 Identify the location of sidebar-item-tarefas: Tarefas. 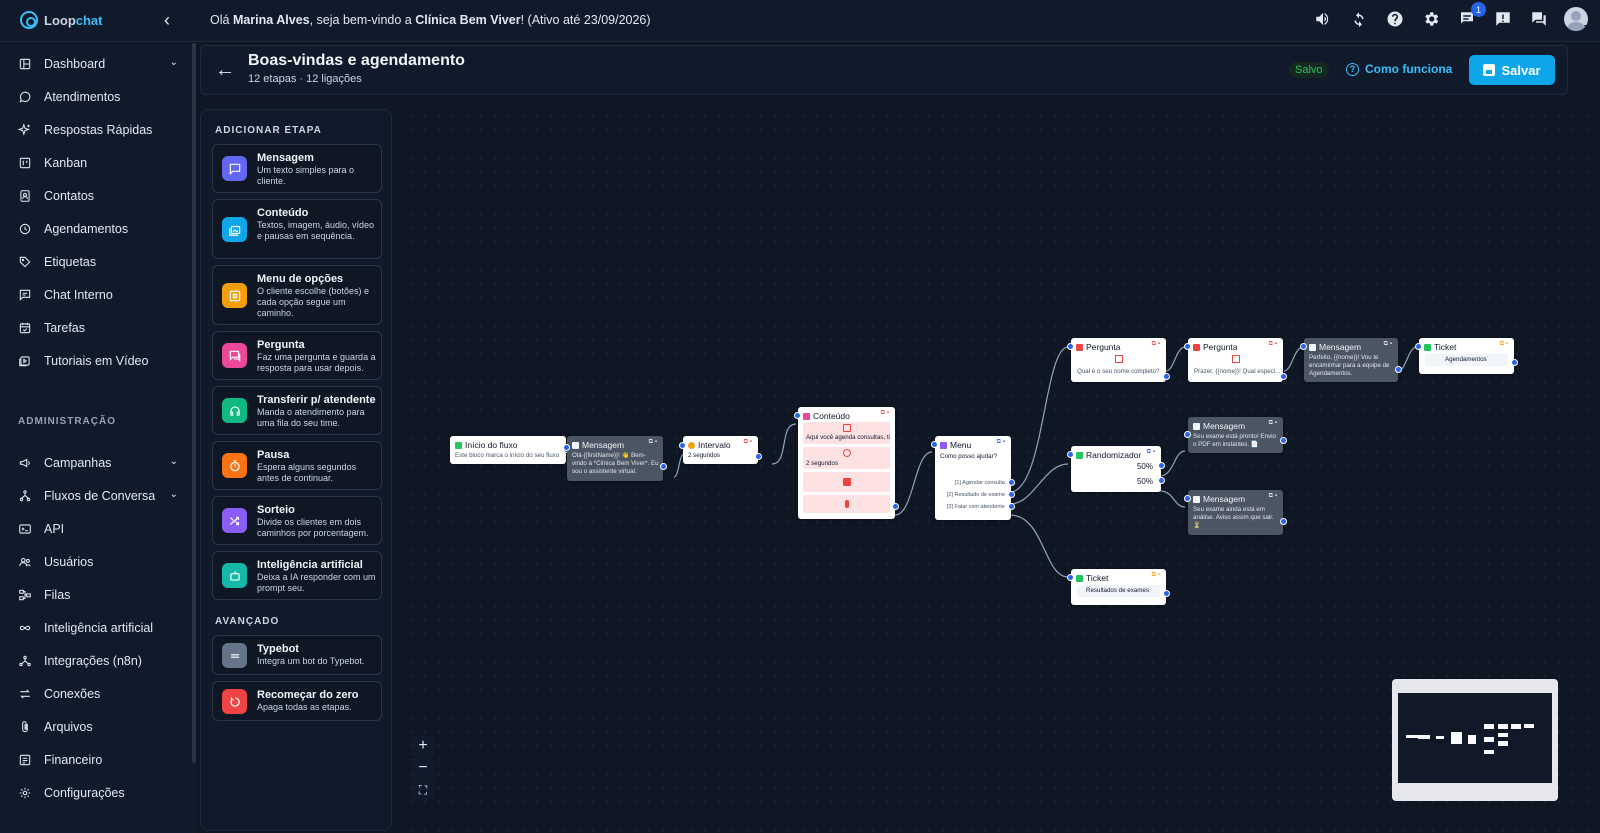
(98, 328).